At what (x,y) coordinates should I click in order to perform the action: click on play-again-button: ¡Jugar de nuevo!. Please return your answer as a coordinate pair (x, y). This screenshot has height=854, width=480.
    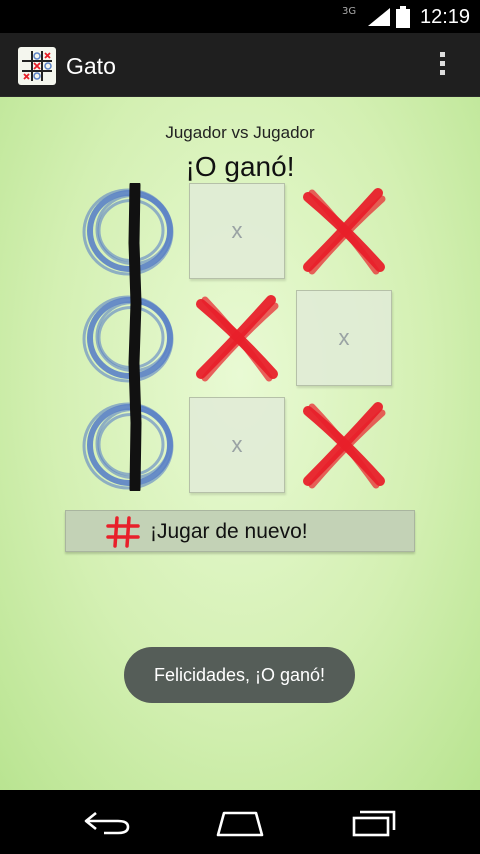
    Looking at the image, I should click on (240, 531).